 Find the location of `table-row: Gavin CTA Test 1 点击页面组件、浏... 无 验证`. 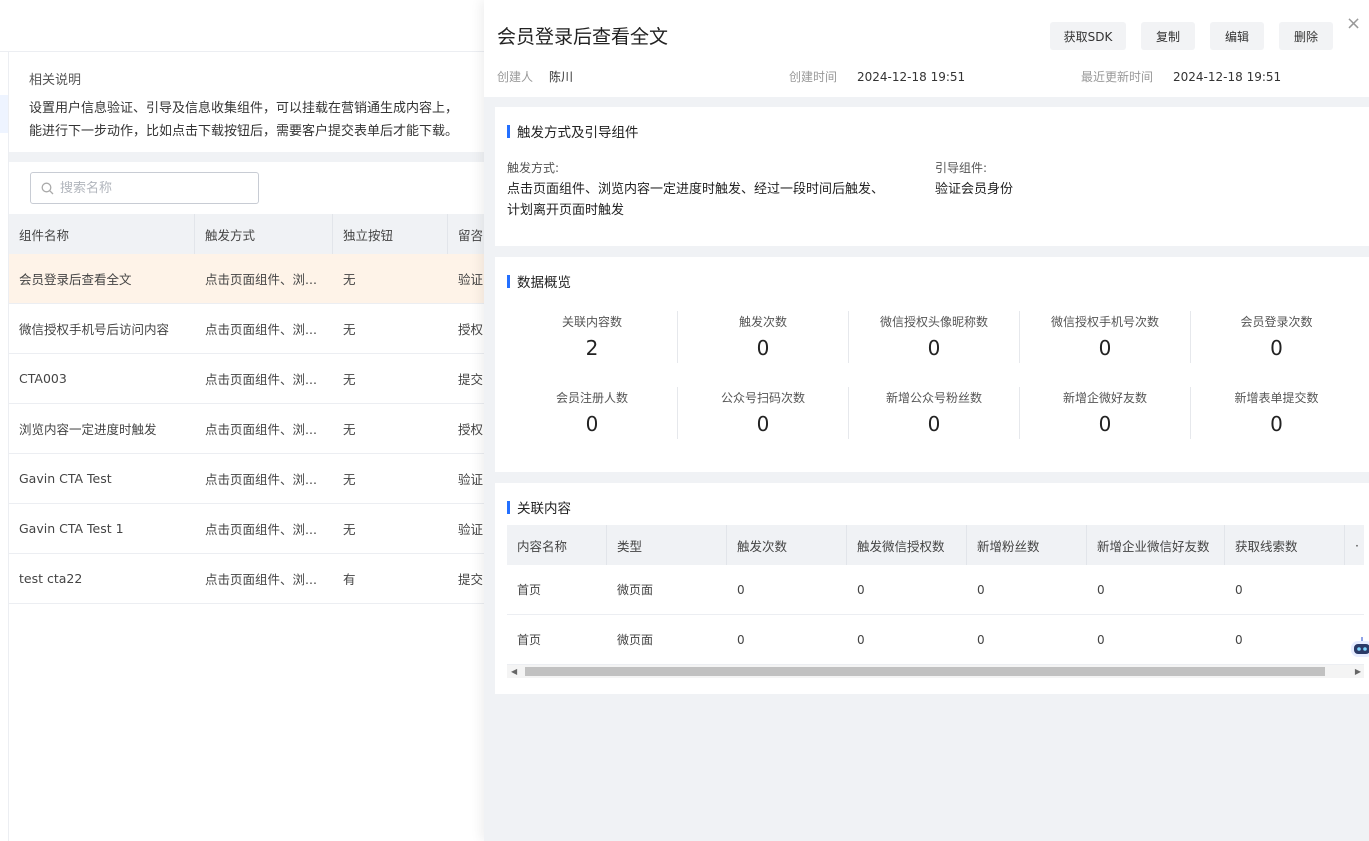

table-row: Gavin CTA Test 1 点击页面组件、浏... 无 验证 is located at coordinates (246, 529).